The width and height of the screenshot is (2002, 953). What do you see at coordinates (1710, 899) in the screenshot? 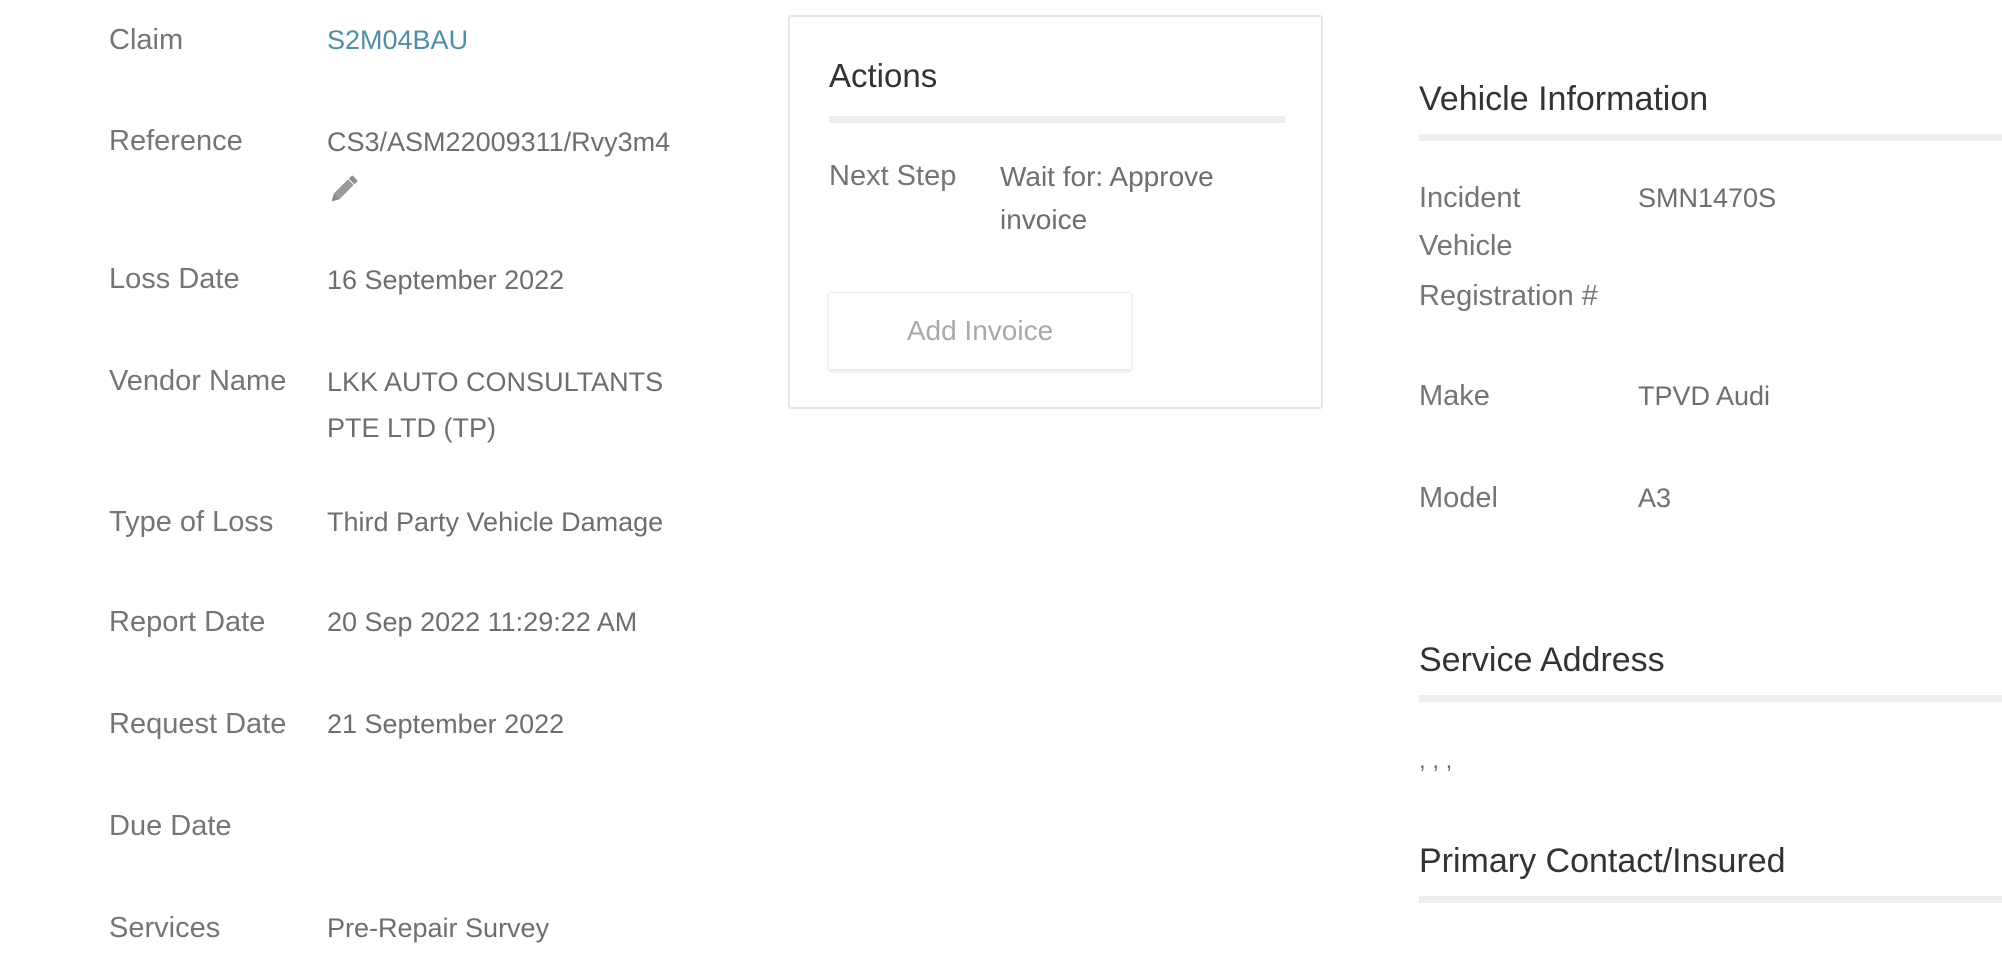
I see `primary-contact-divider` at bounding box center [1710, 899].